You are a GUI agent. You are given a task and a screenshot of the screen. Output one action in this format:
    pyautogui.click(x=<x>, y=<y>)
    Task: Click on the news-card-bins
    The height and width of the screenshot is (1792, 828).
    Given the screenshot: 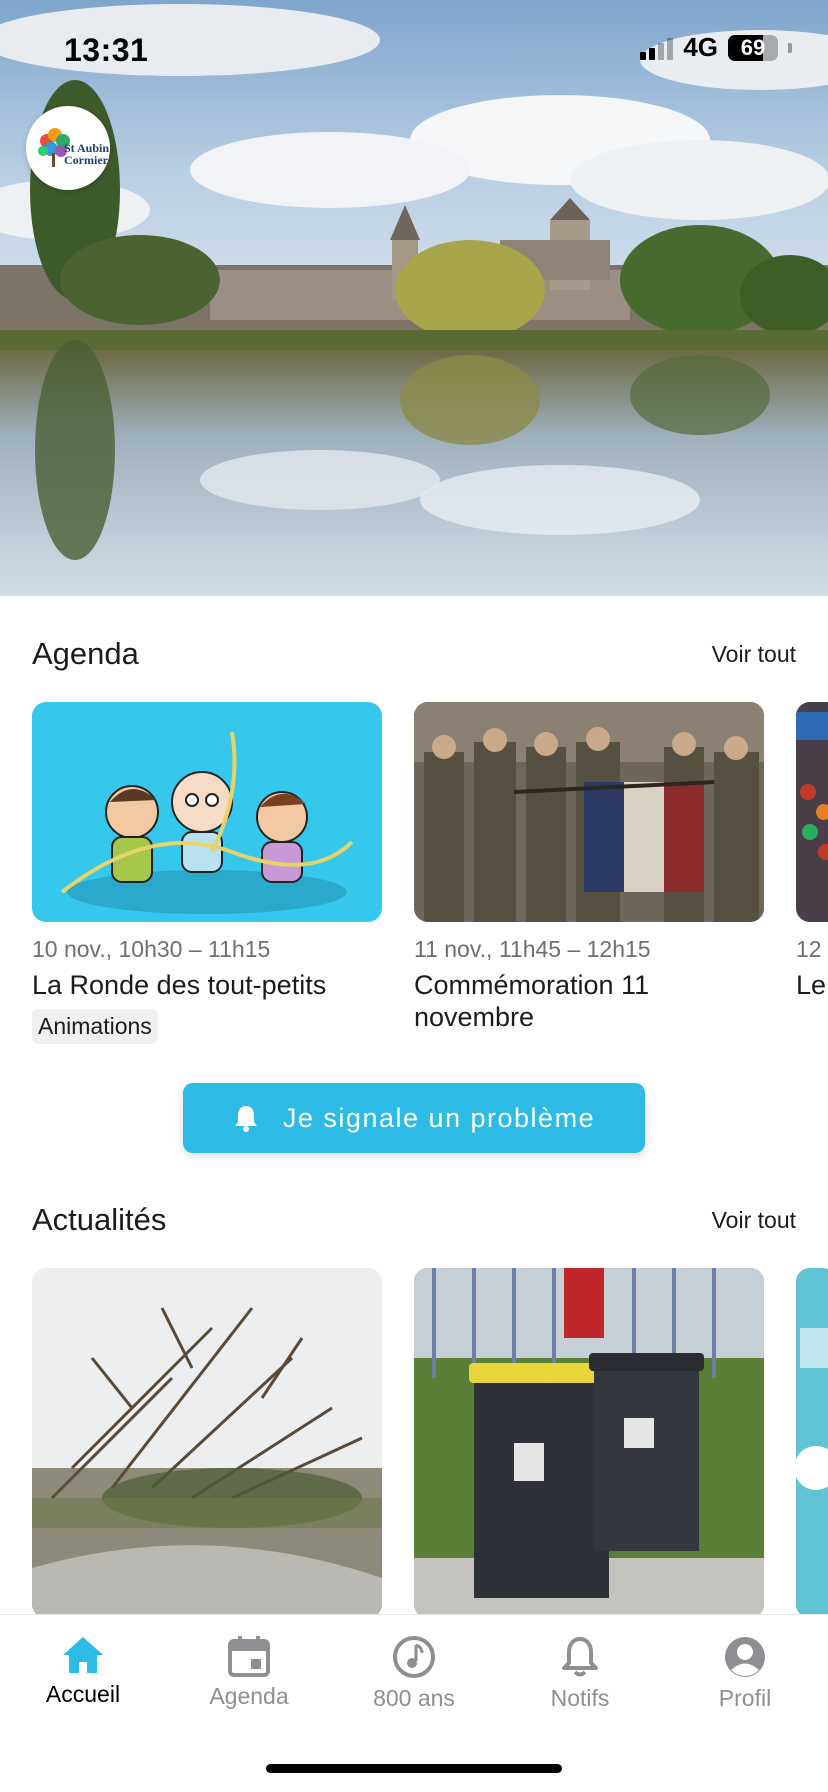 What is the action you would take?
    pyautogui.click(x=589, y=1443)
    